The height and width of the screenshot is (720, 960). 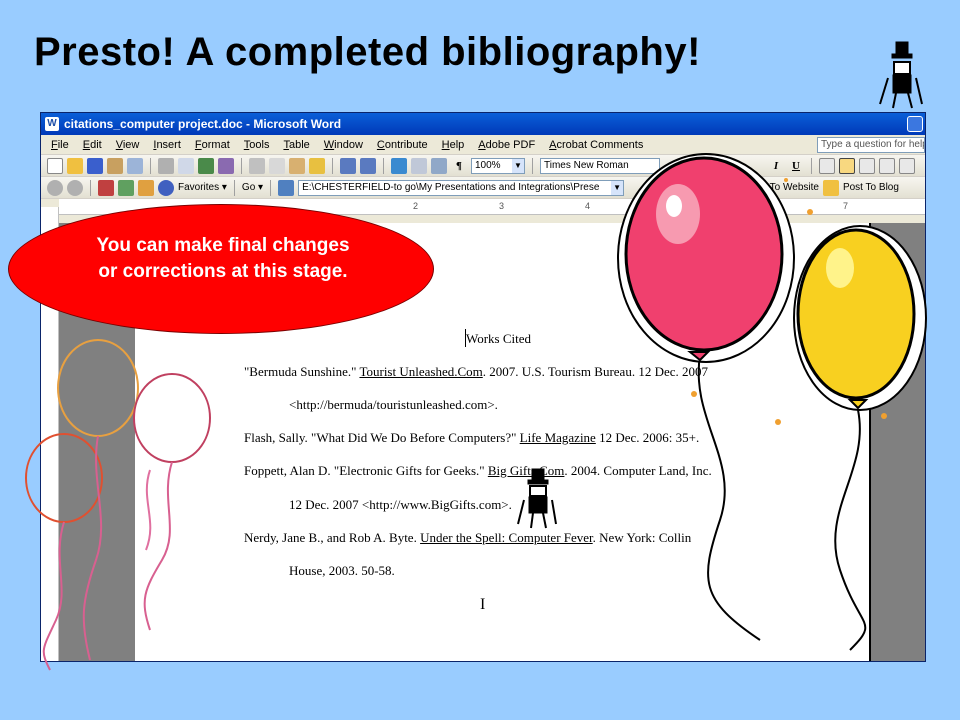 What do you see at coordinates (277, 165) in the screenshot?
I see `copy-icon` at bounding box center [277, 165].